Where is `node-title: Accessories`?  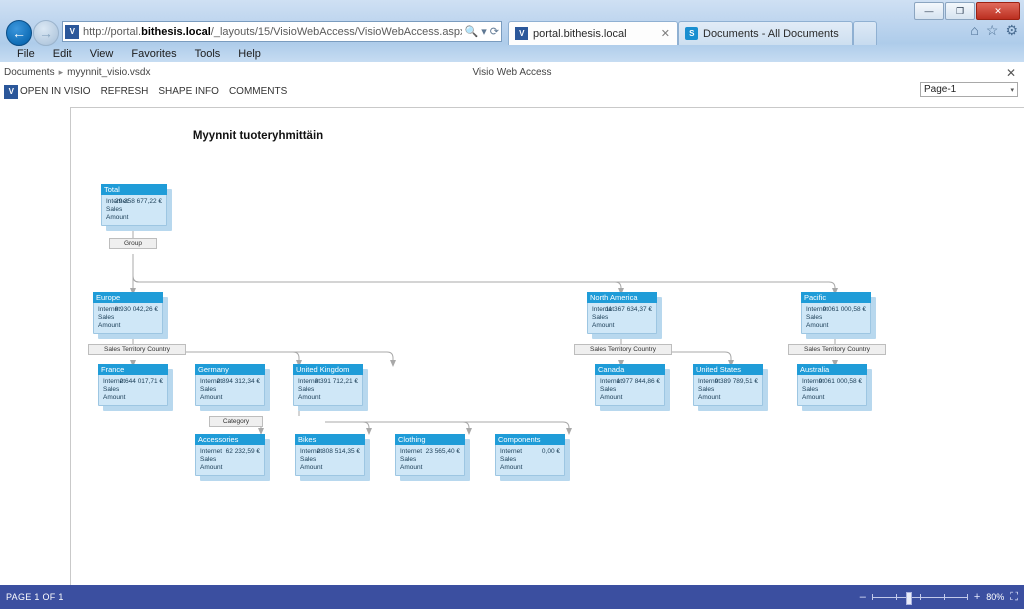
node-title: Accessories is located at coordinates (230, 439).